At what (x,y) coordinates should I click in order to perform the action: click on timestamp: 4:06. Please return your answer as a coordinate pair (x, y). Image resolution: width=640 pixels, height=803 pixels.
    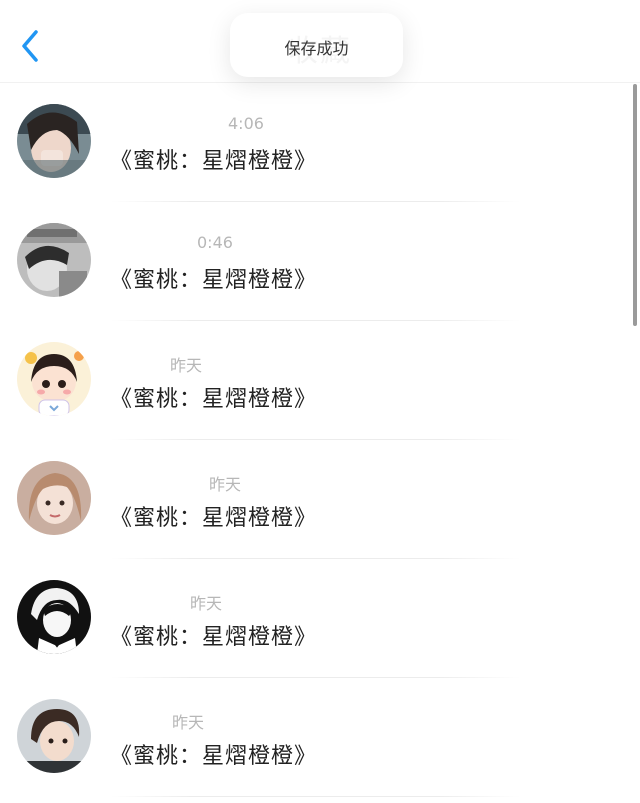
    Looking at the image, I should click on (246, 123).